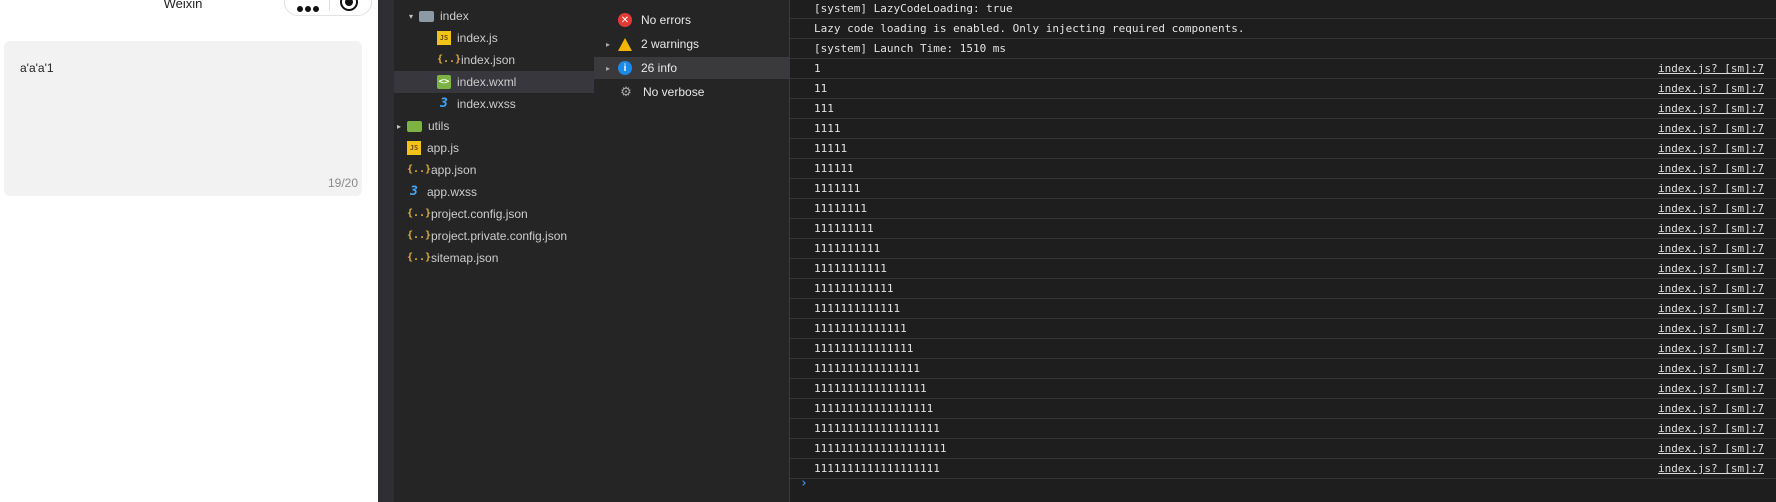  What do you see at coordinates (1283, 369) in the screenshot?
I see `log-line: 1111111111111111 index.js? [sm]:7` at bounding box center [1283, 369].